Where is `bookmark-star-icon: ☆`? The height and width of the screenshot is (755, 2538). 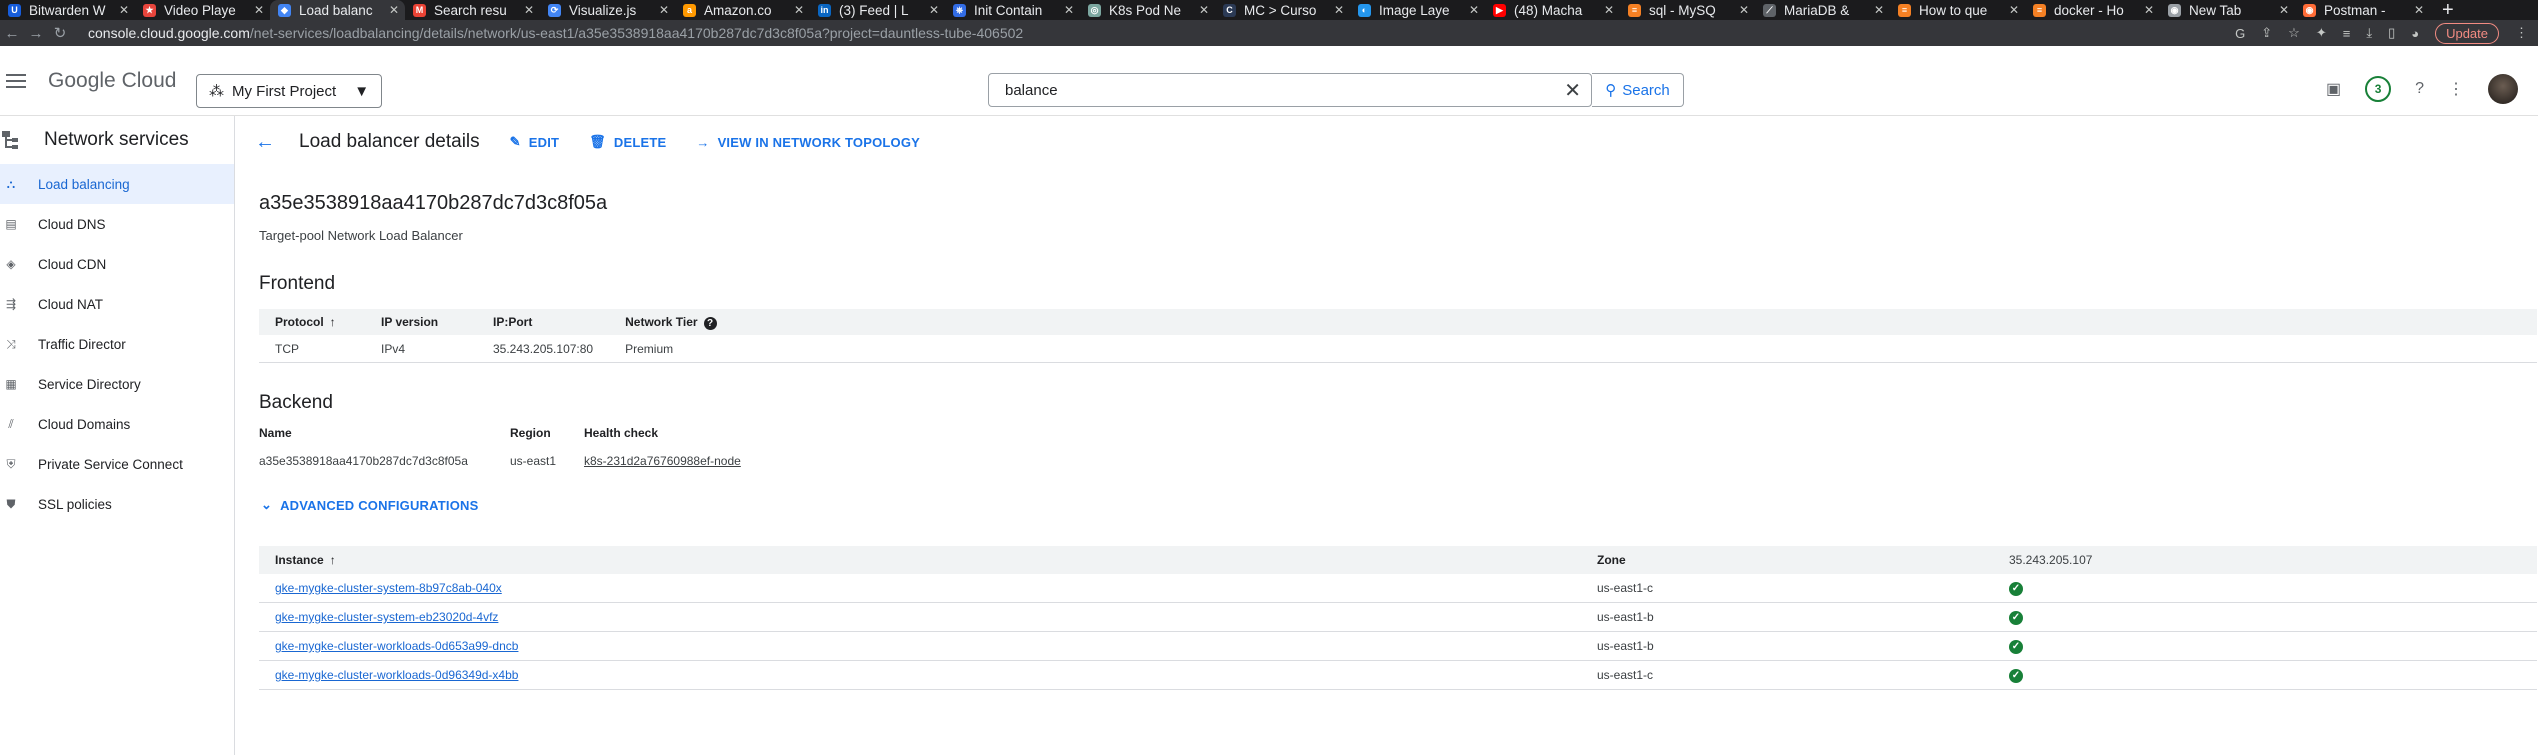
bookmark-star-icon: ☆ is located at coordinates (2294, 33).